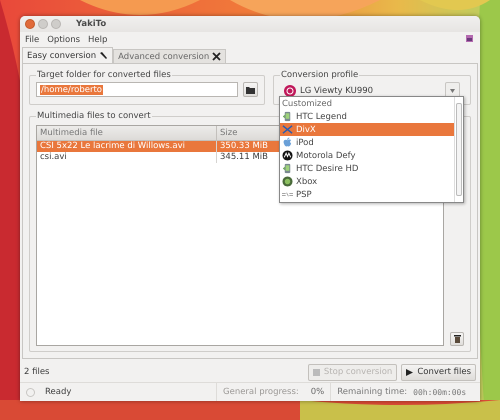 The image size is (500, 420). What do you see at coordinates (261, 392) in the screenshot?
I see `progress-label: General progress:` at bounding box center [261, 392].